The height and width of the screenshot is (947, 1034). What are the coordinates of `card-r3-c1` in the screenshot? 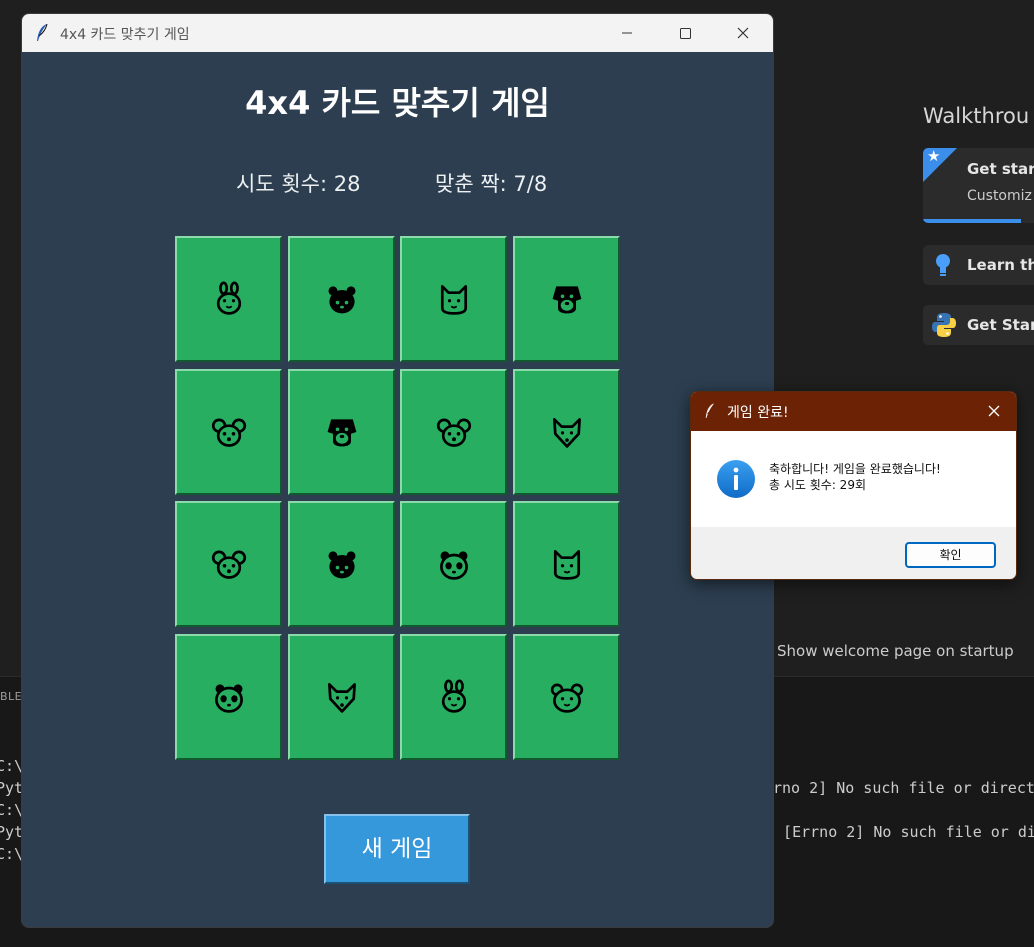 It's located at (228, 564).